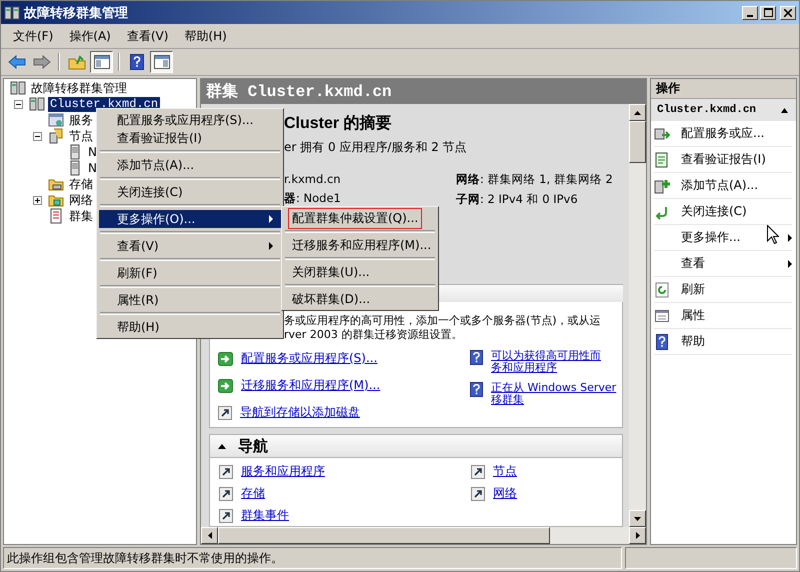 This screenshot has height=572, width=800. I want to click on group-title: Cluster.kxmd.cn, so click(706, 110).